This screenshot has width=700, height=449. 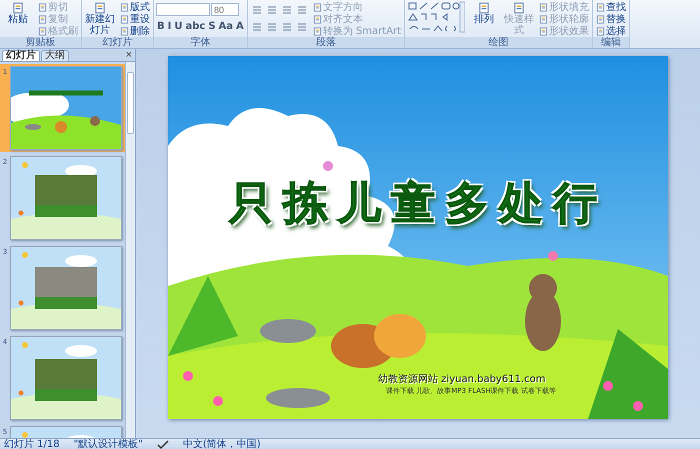 I want to click on format-button: S, so click(x=212, y=27).